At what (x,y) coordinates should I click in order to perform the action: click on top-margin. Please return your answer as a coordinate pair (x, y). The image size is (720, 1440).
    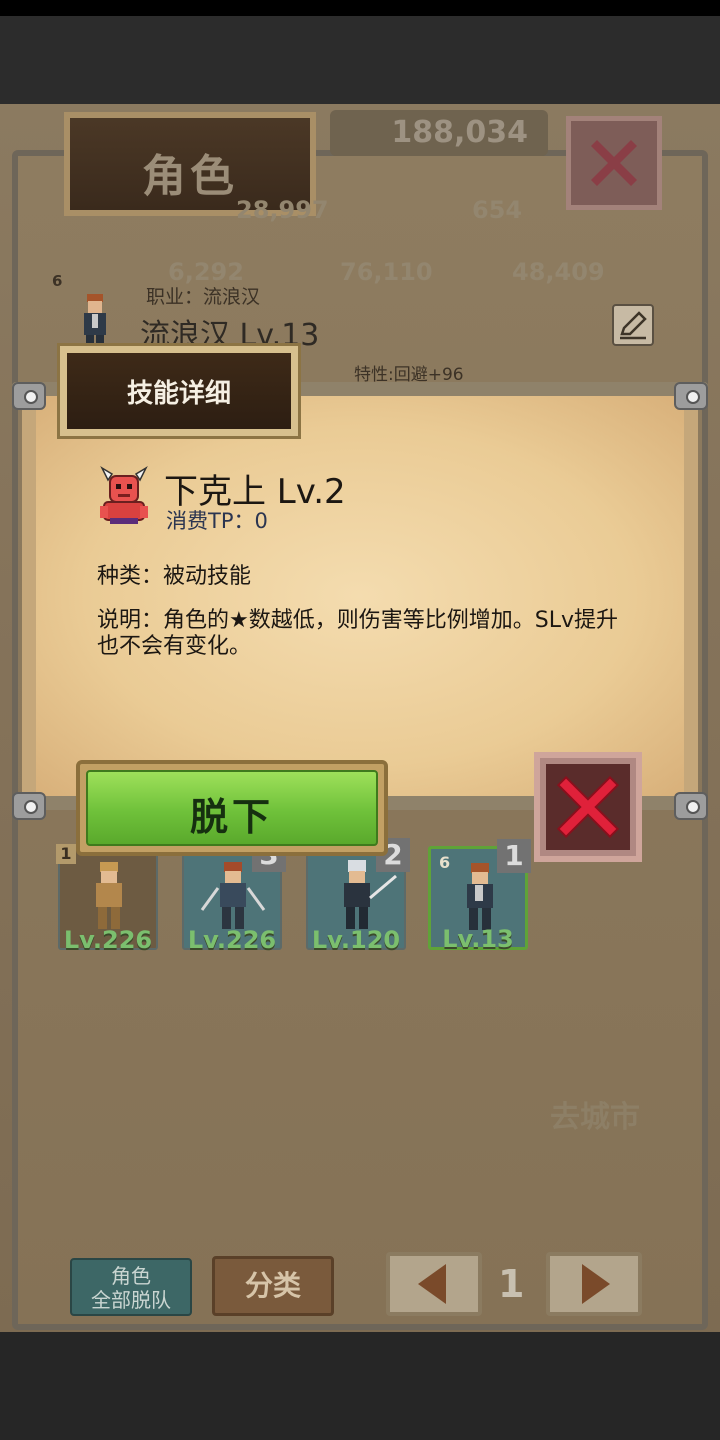
    Looking at the image, I should click on (360, 60).